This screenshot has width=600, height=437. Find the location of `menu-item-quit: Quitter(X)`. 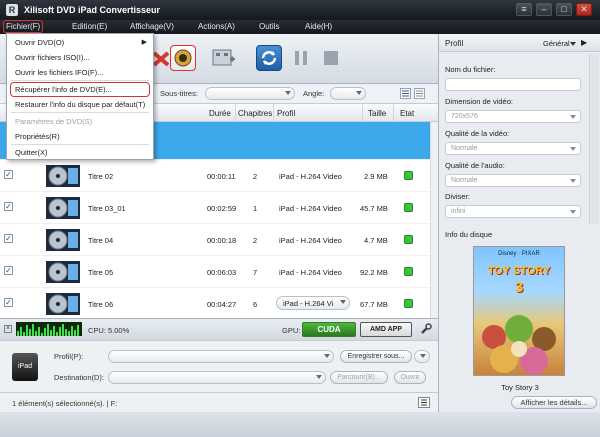

menu-item-quit: Quitter(X) is located at coordinates (80, 152).